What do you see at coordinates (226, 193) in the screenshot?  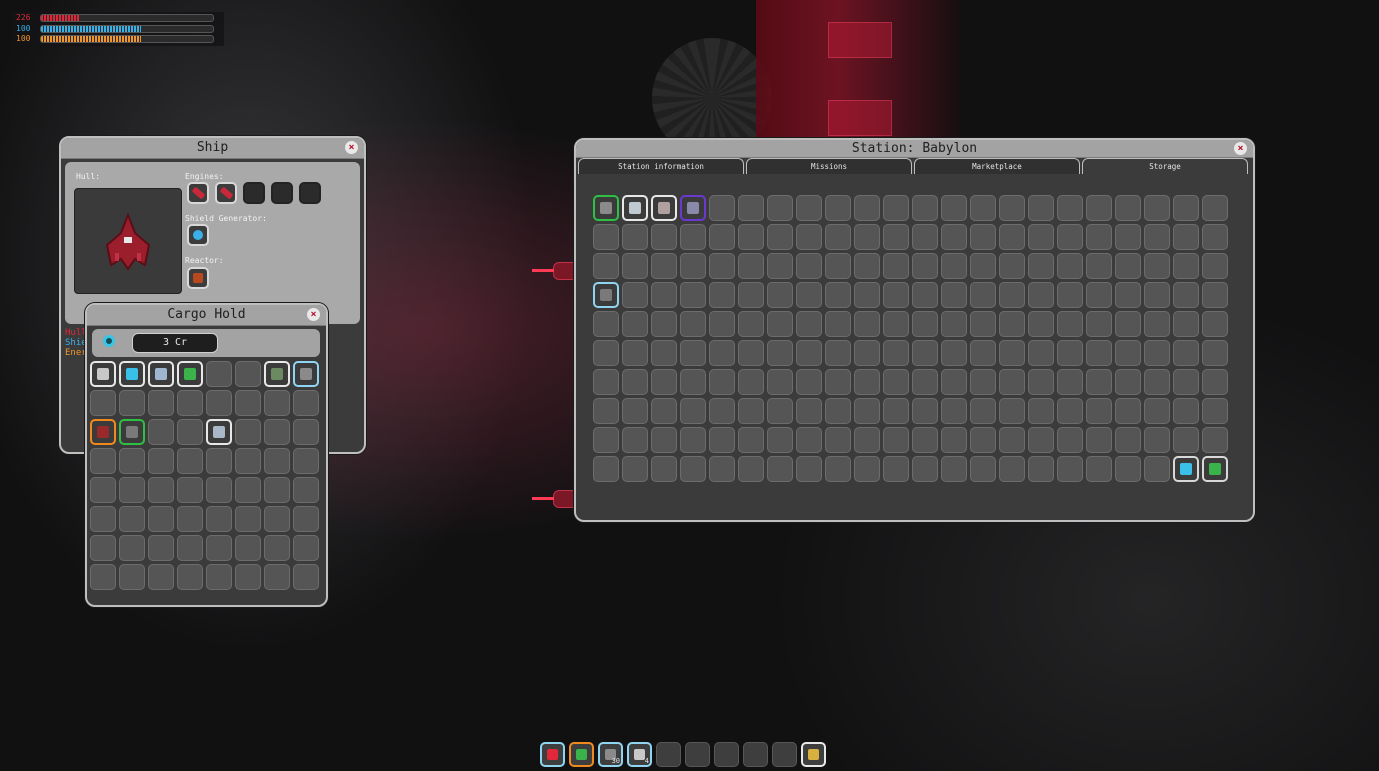 I see `engine-slot` at bounding box center [226, 193].